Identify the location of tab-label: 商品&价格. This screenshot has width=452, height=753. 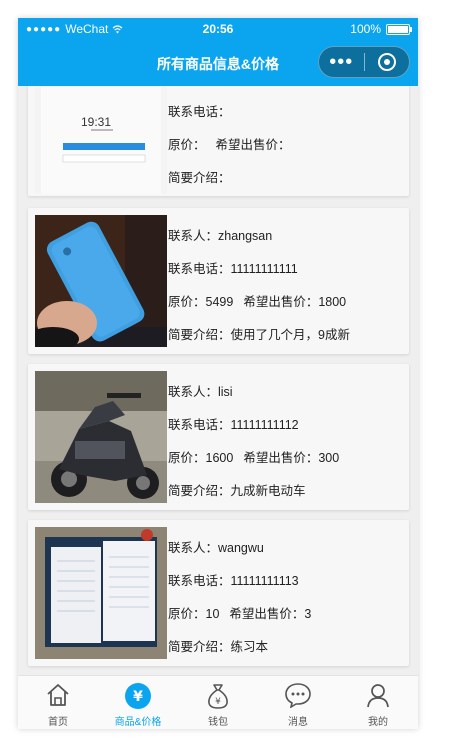
(138, 722).